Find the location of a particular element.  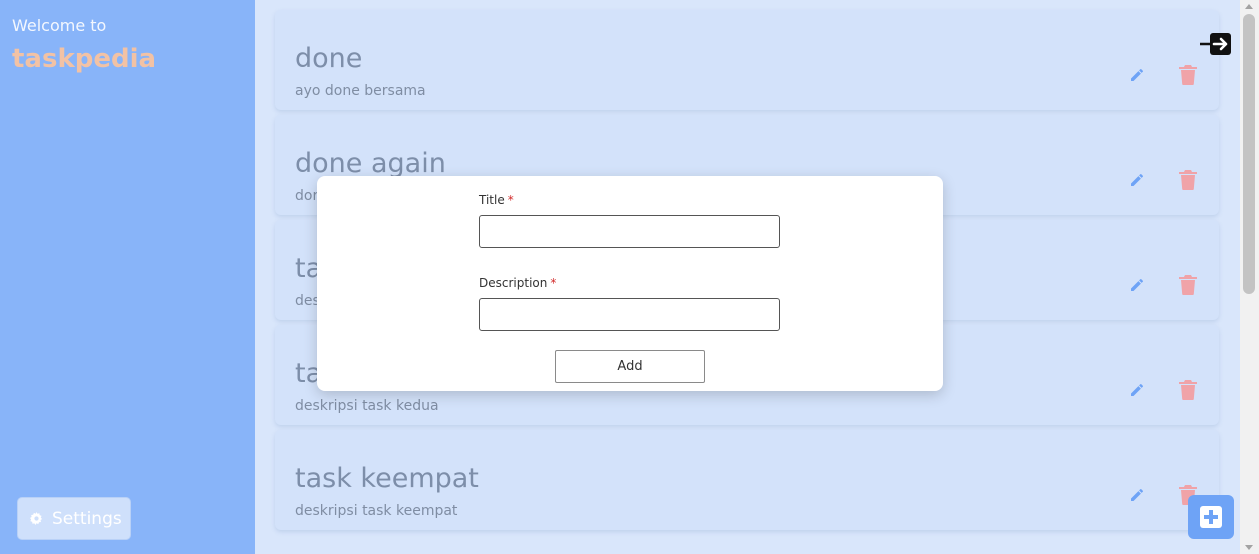

task-card: task keempat deskripsi task keempat is located at coordinates (747, 480).